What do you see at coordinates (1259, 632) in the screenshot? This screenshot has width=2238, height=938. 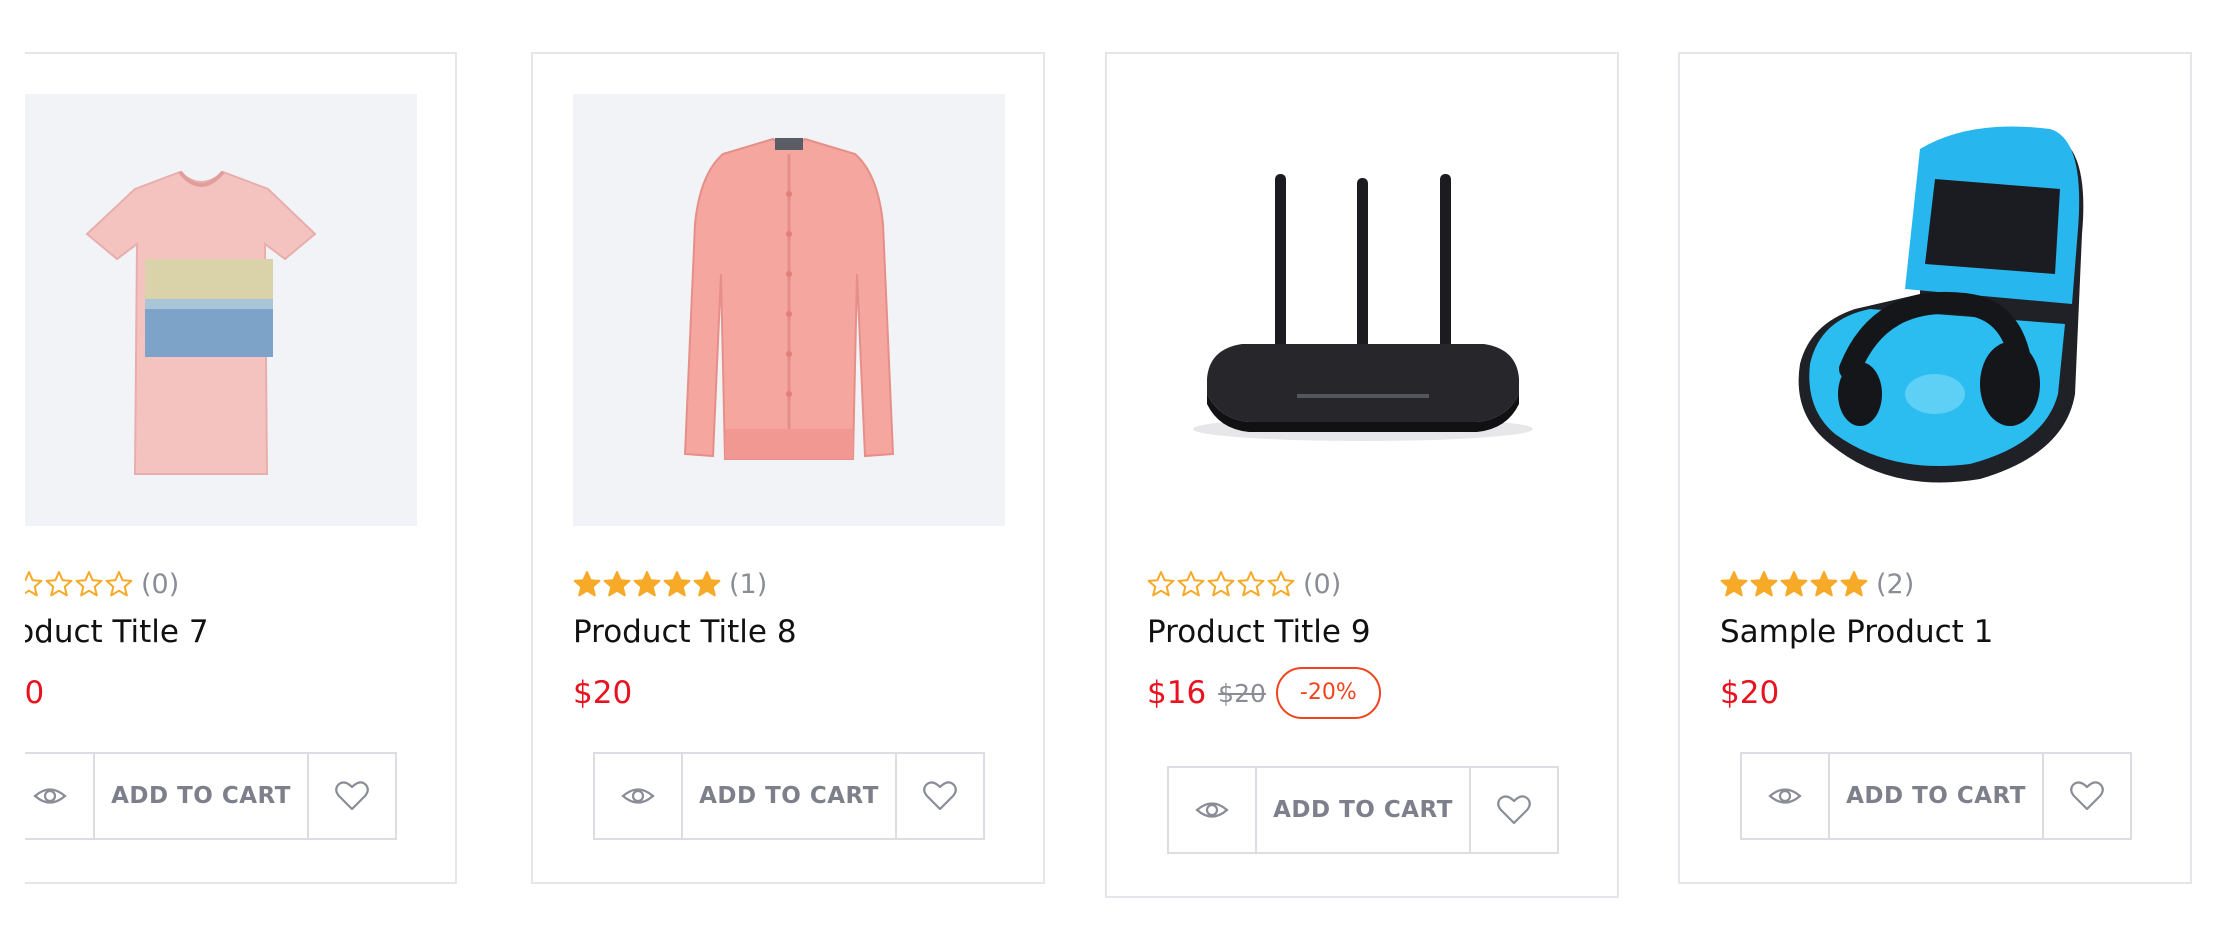 I see `product-title: Product Title 9` at bounding box center [1259, 632].